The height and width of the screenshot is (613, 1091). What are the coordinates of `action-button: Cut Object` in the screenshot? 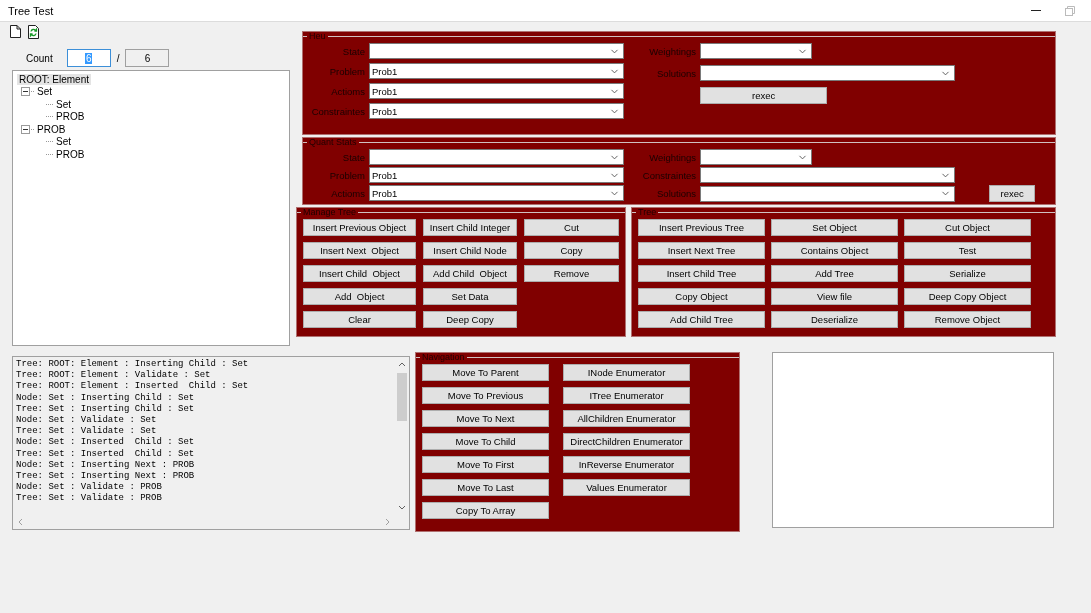 It's located at (967, 227).